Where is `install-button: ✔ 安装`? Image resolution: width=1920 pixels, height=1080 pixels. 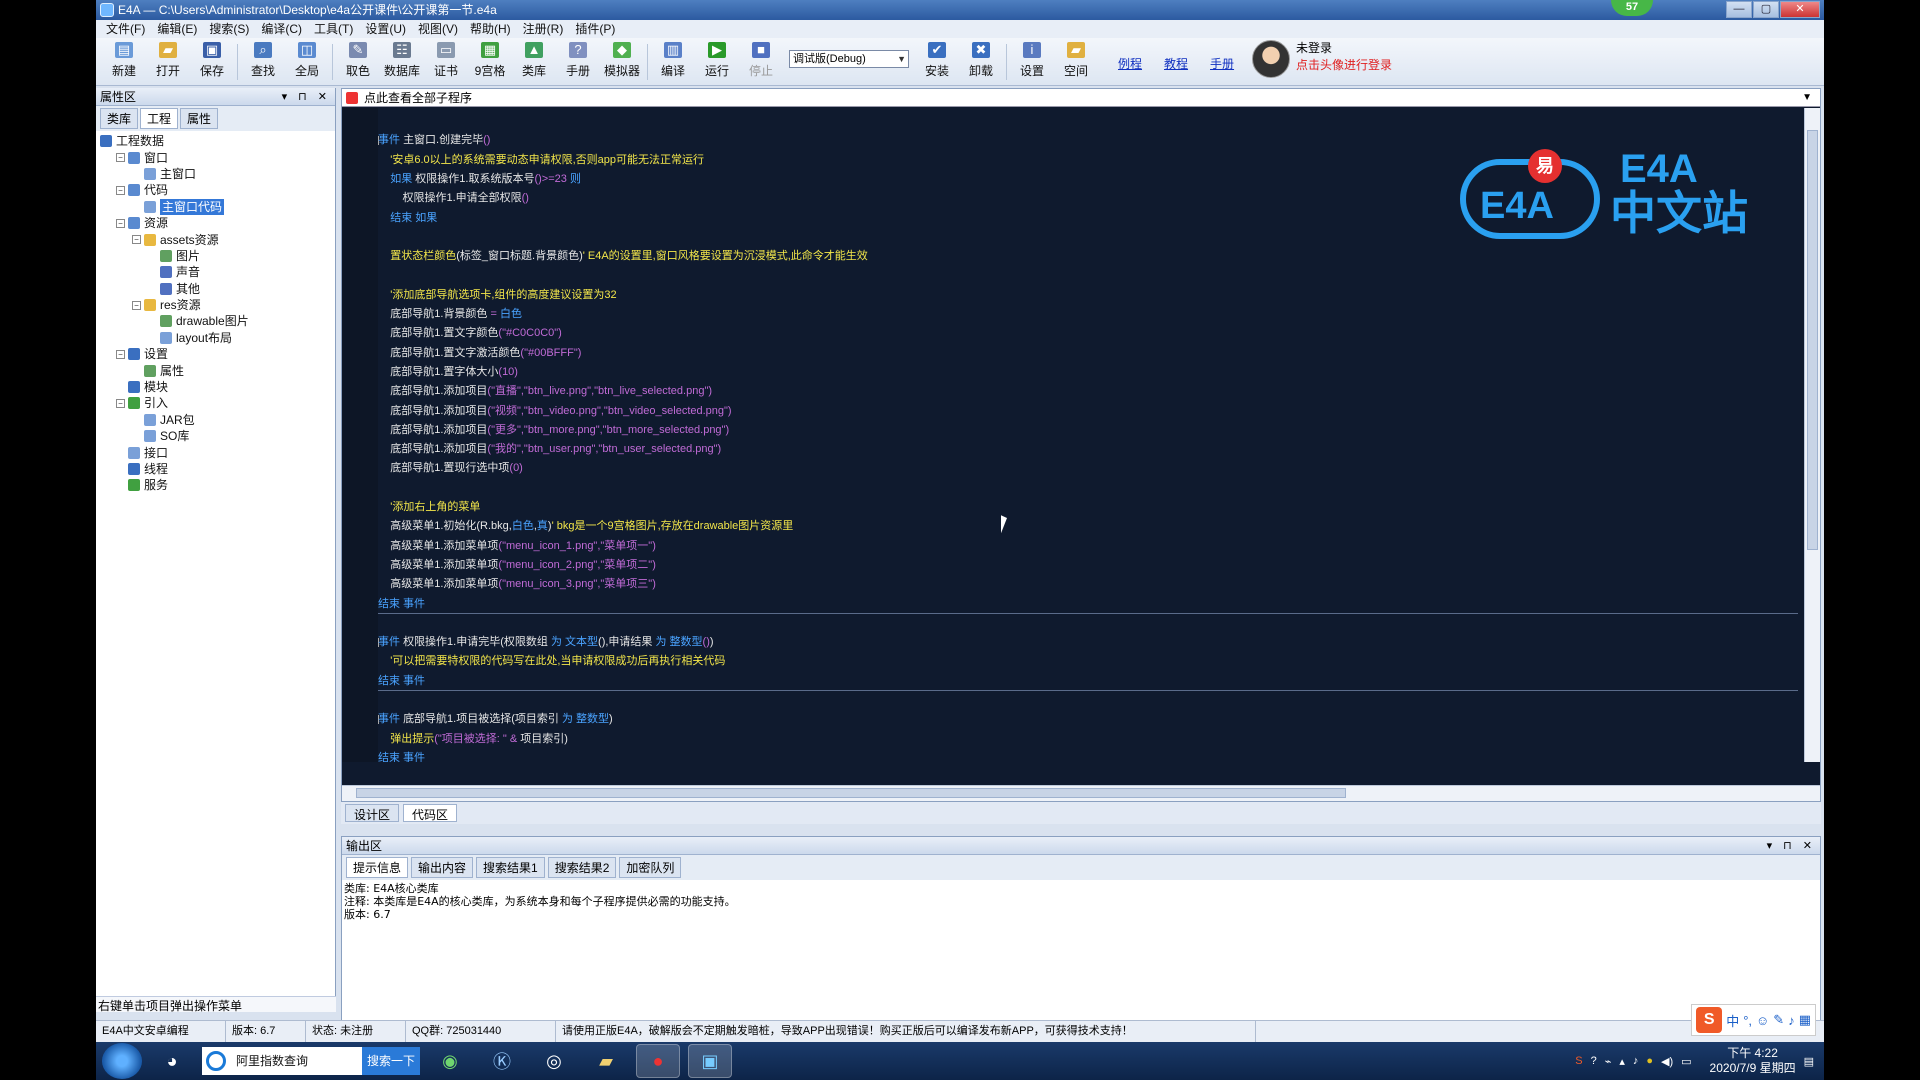
install-button: ✔ 安装 is located at coordinates (937, 61).